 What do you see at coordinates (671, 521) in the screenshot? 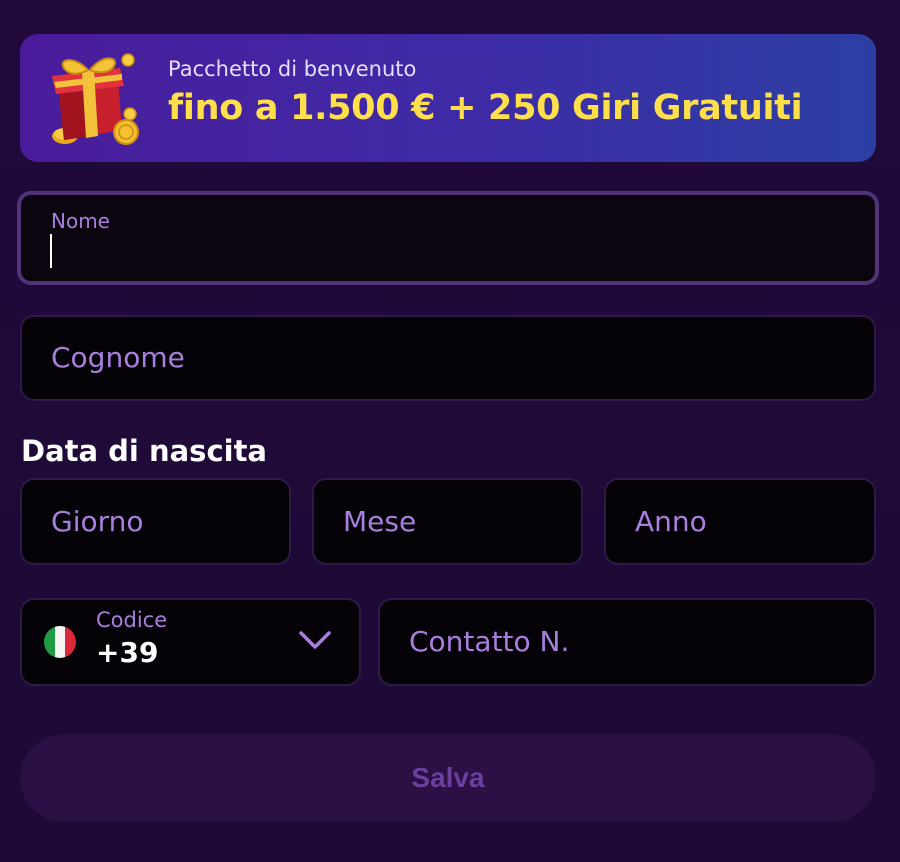
I see `birth-year-placeholder: Anno` at bounding box center [671, 521].